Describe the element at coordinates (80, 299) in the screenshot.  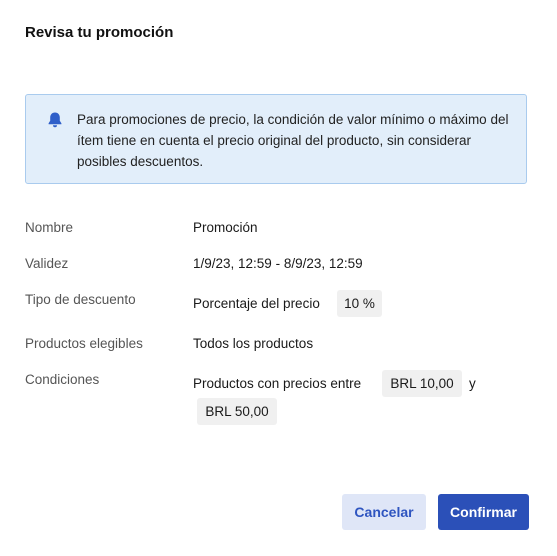
I see `discount-type-label: Tipo de descuento` at that location.